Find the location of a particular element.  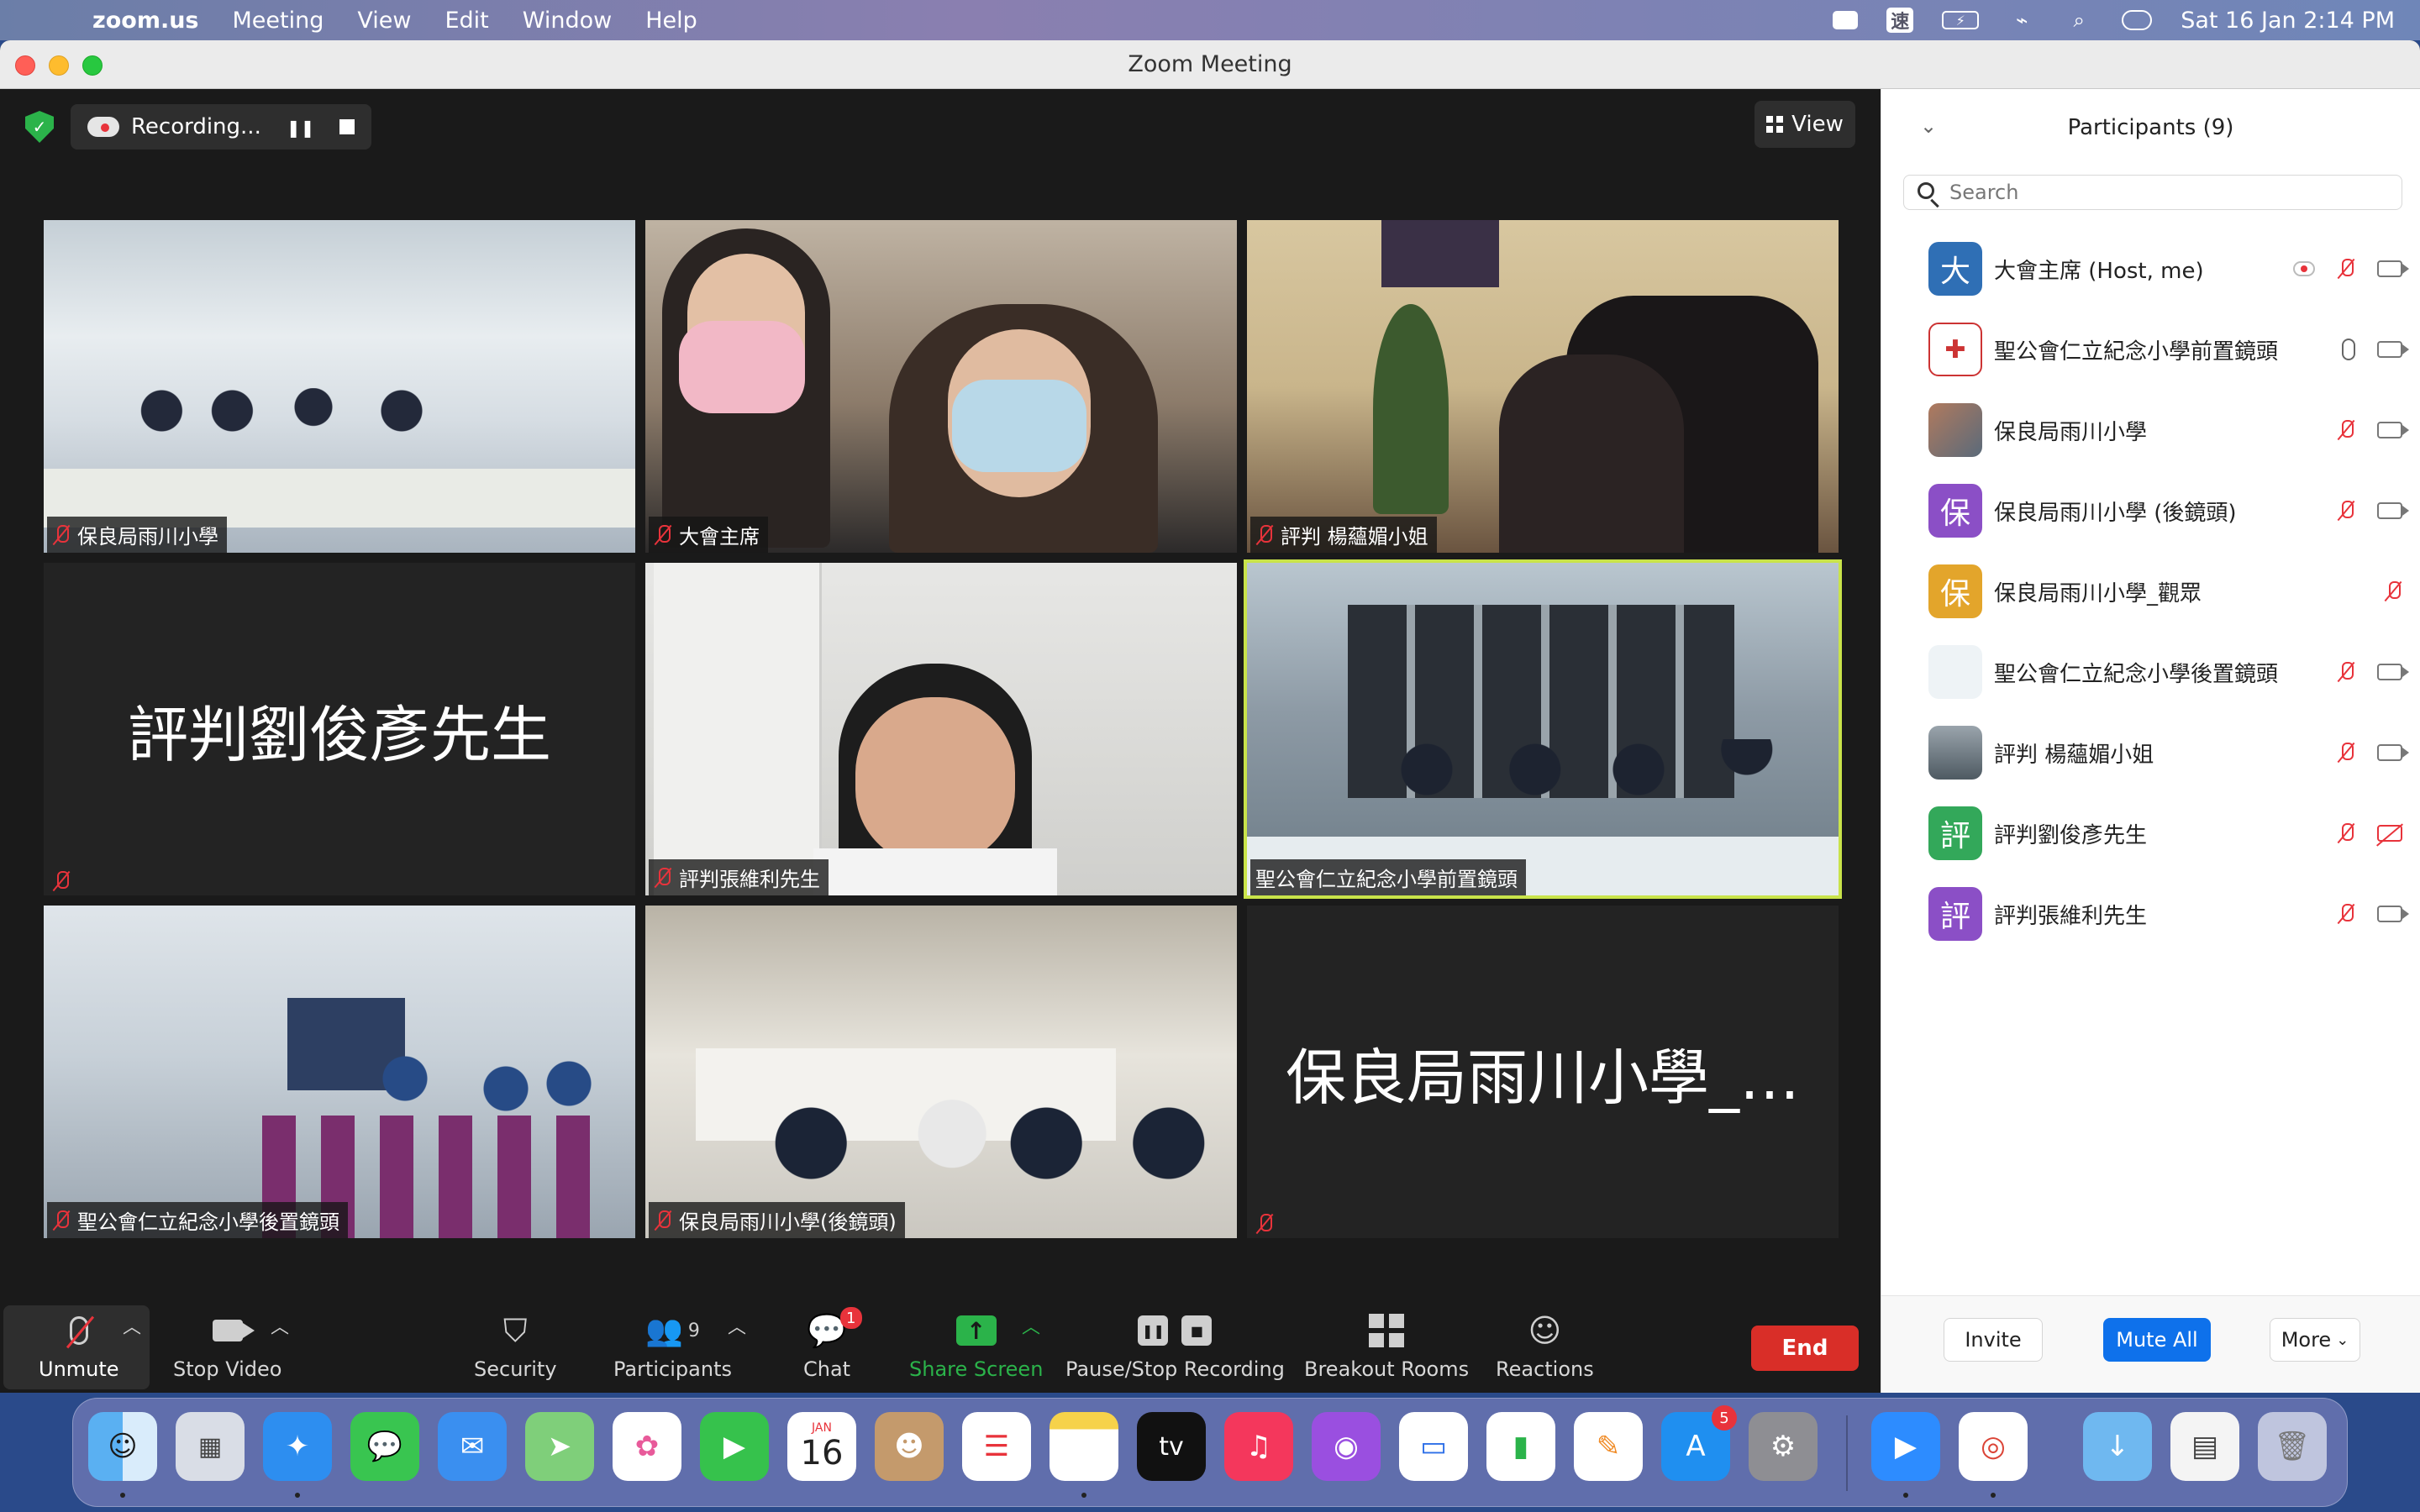

breakout-rooms-button: Breakout Rooms is located at coordinates (1386, 1345).